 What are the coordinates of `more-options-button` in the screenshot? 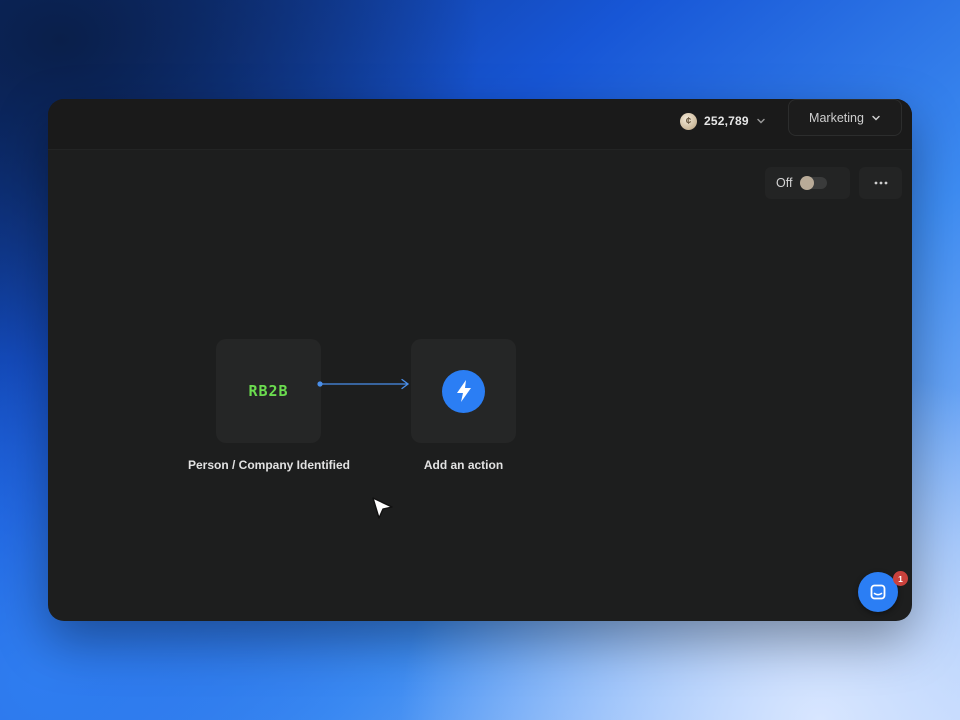 It's located at (880, 183).